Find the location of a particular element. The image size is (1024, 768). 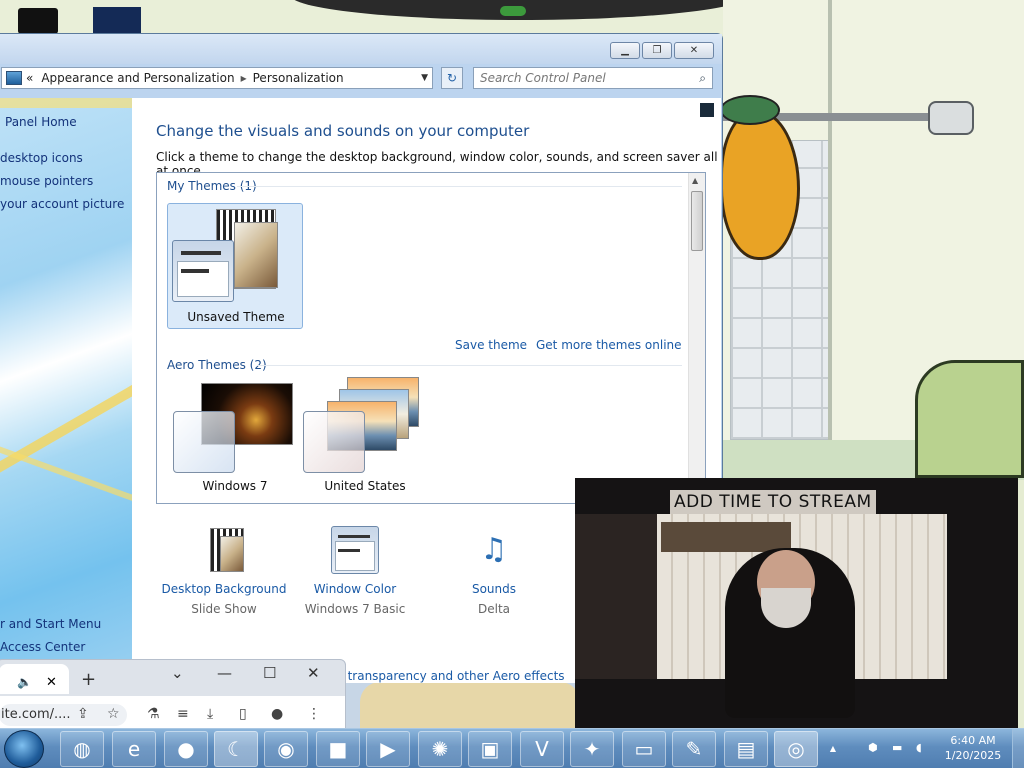

window-color-setting: Window Color Windows 7 Basic is located at coordinates (355, 571).